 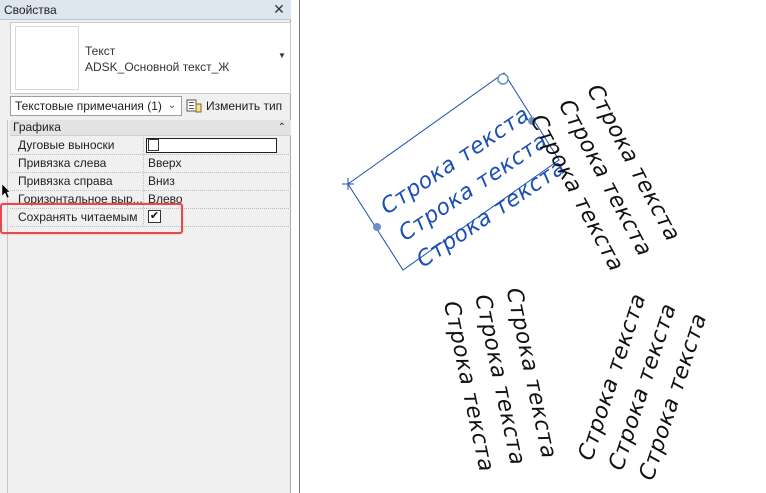 I want to click on type-name: ADSK_Основной текст_Ж, so click(x=157, y=67).